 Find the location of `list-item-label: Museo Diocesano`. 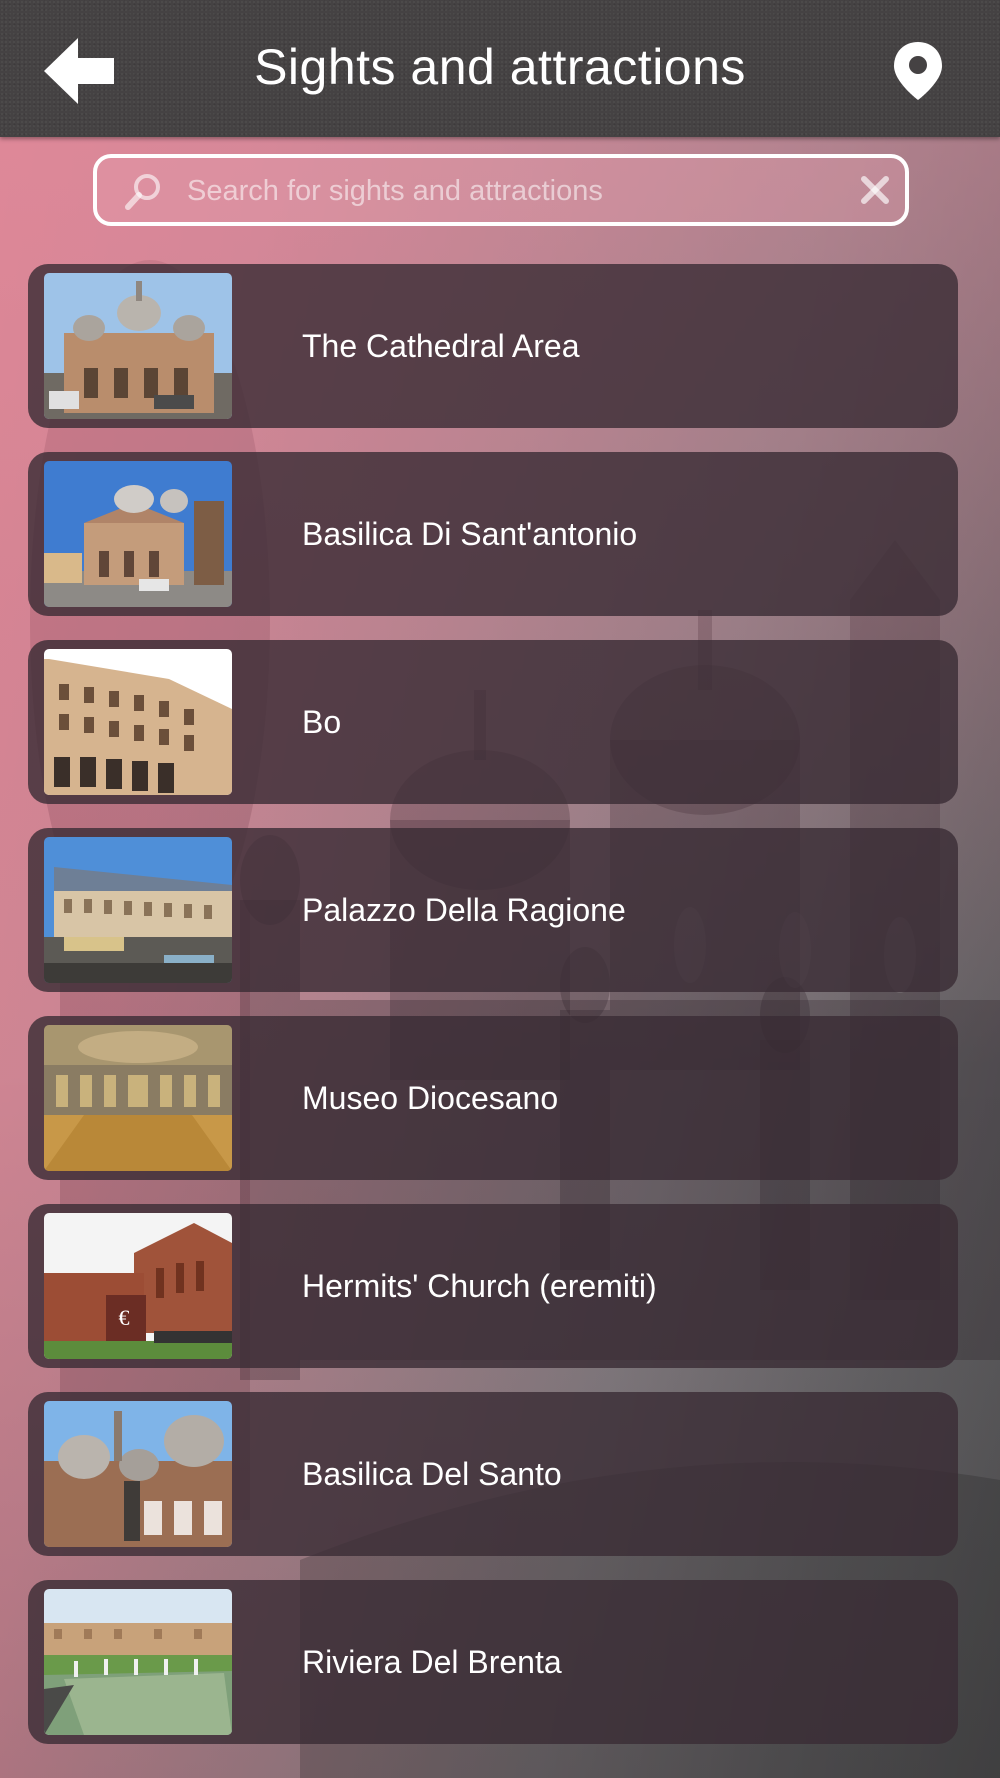

list-item-label: Museo Diocesano is located at coordinates (430, 1098).